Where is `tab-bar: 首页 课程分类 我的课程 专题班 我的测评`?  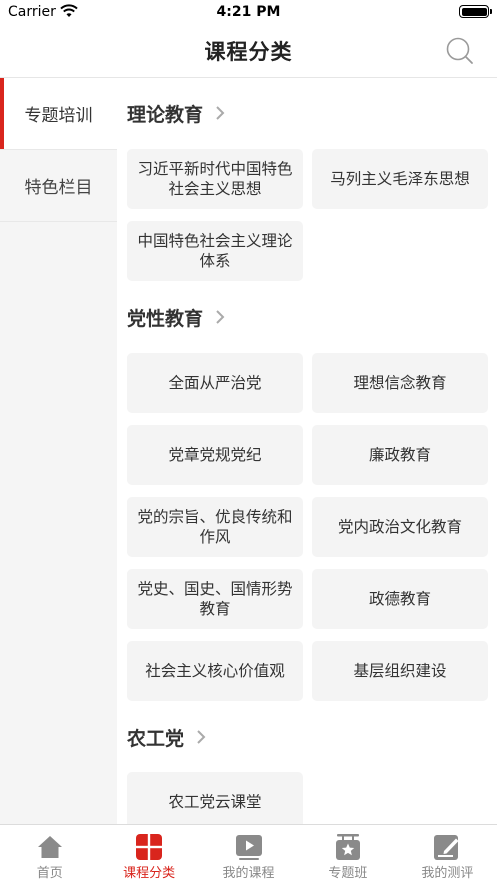 tab-bar: 首页 课程分类 我的课程 专题班 我的测评 is located at coordinates (248, 853).